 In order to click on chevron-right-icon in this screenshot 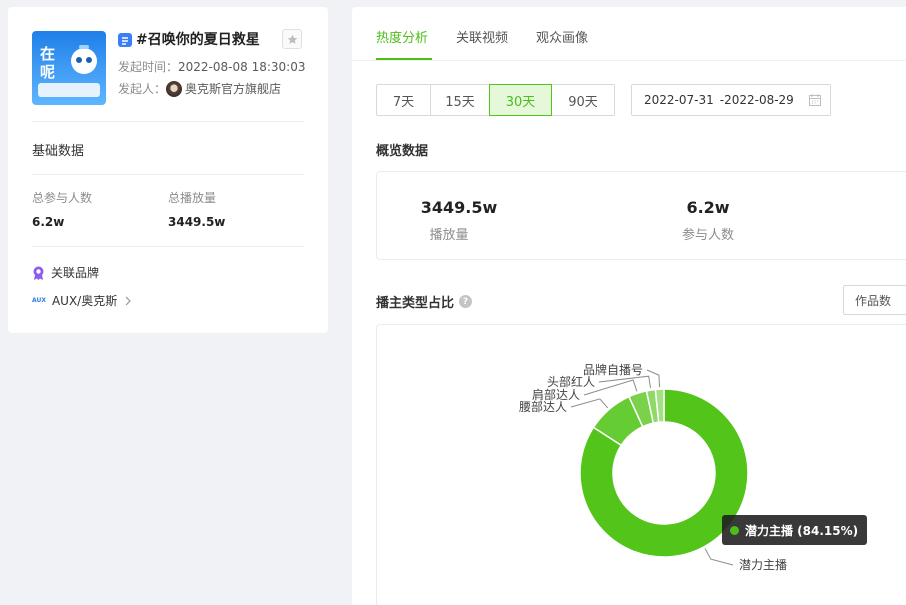, I will do `click(128, 300)`.